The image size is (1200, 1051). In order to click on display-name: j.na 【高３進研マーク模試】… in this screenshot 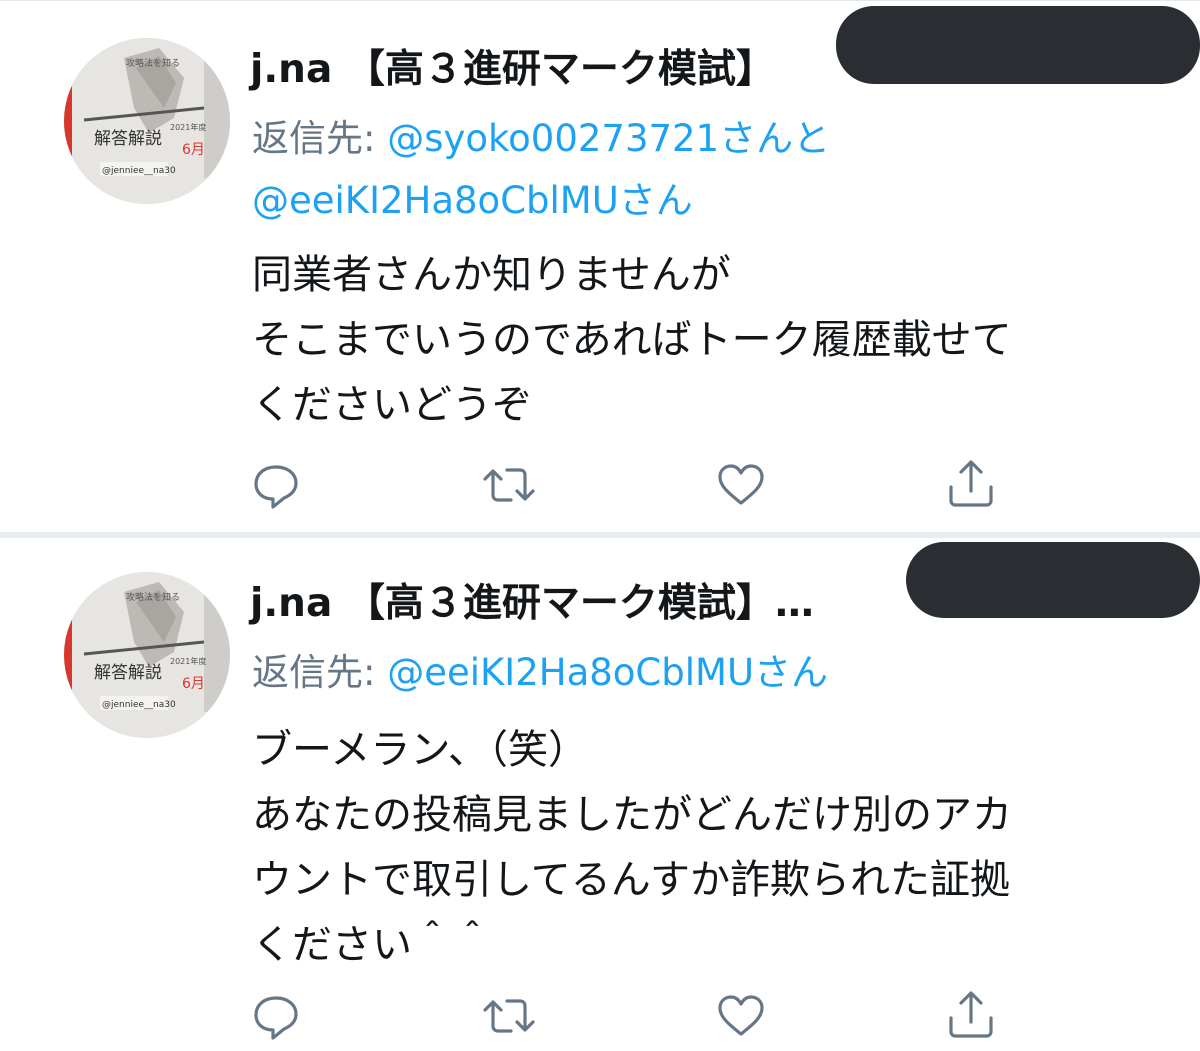, I will do `click(532, 600)`.